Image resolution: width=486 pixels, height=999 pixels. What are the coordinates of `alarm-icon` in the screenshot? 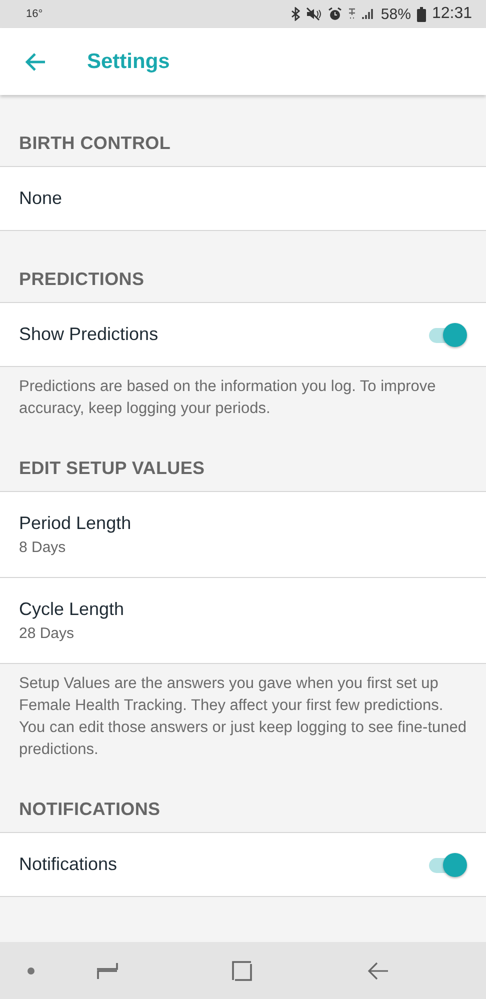 It's located at (335, 14).